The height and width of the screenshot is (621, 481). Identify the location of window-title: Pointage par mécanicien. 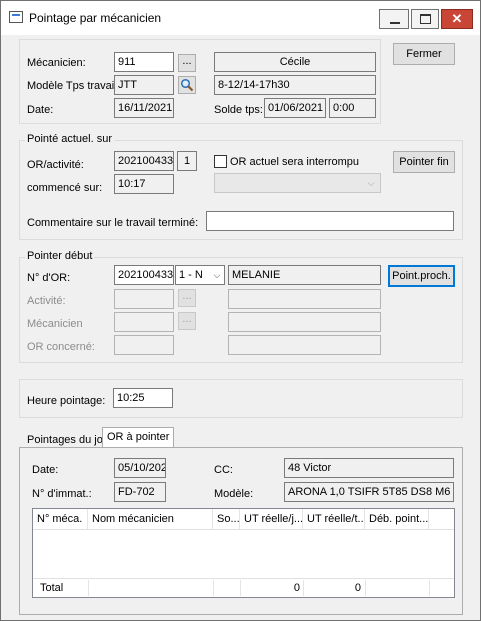
(95, 18).